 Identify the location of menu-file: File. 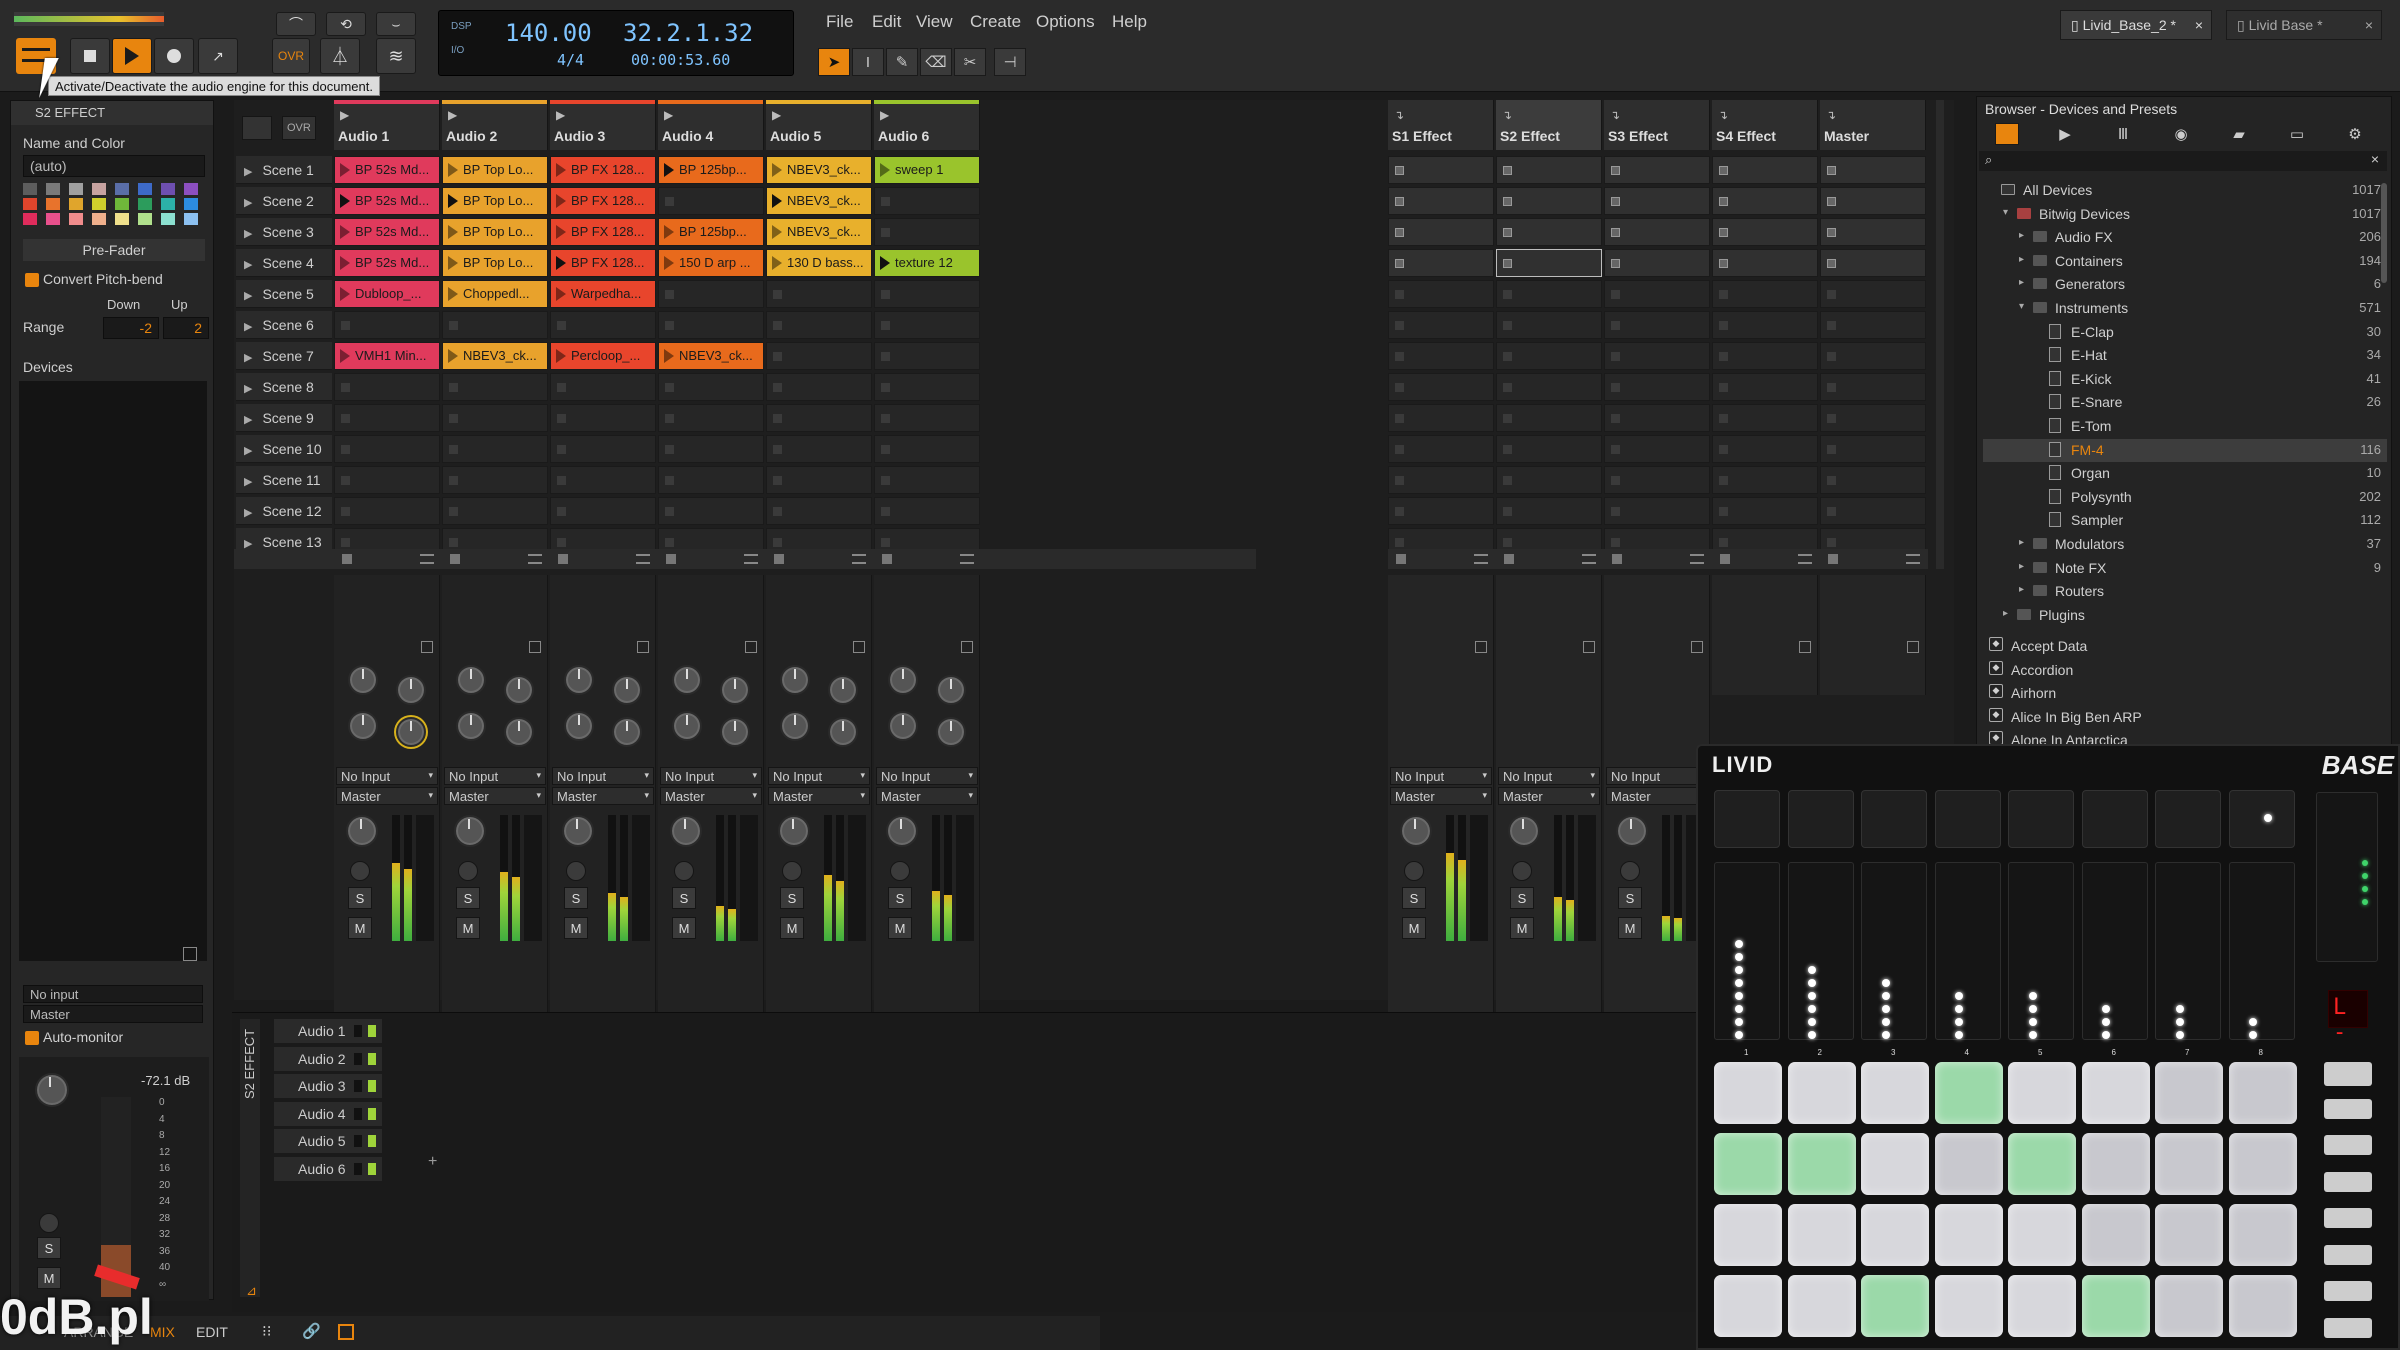
(839, 22).